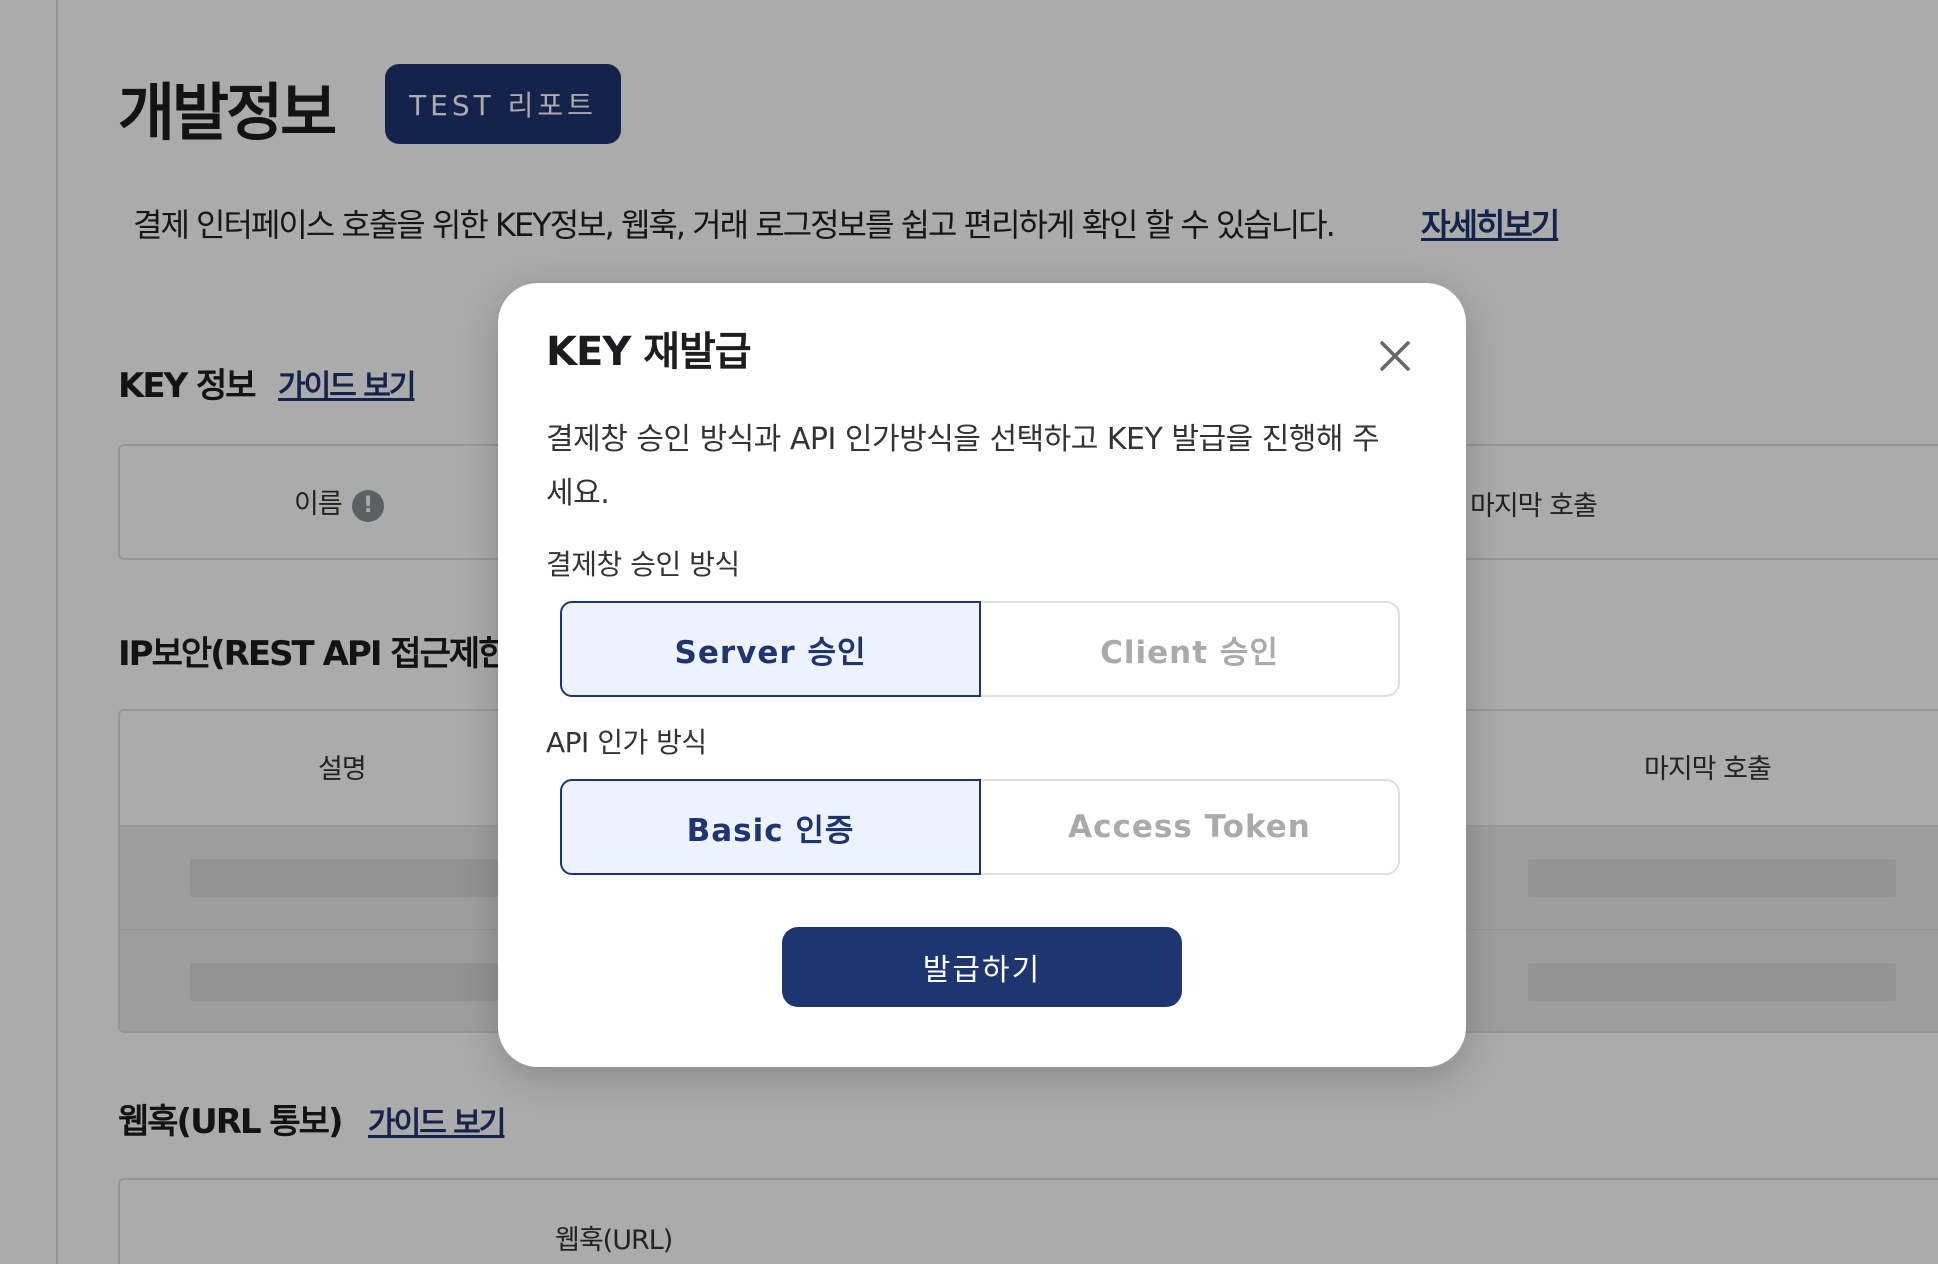 This screenshot has height=1264, width=1938. What do you see at coordinates (1395, 356) in the screenshot?
I see `close-icon` at bounding box center [1395, 356].